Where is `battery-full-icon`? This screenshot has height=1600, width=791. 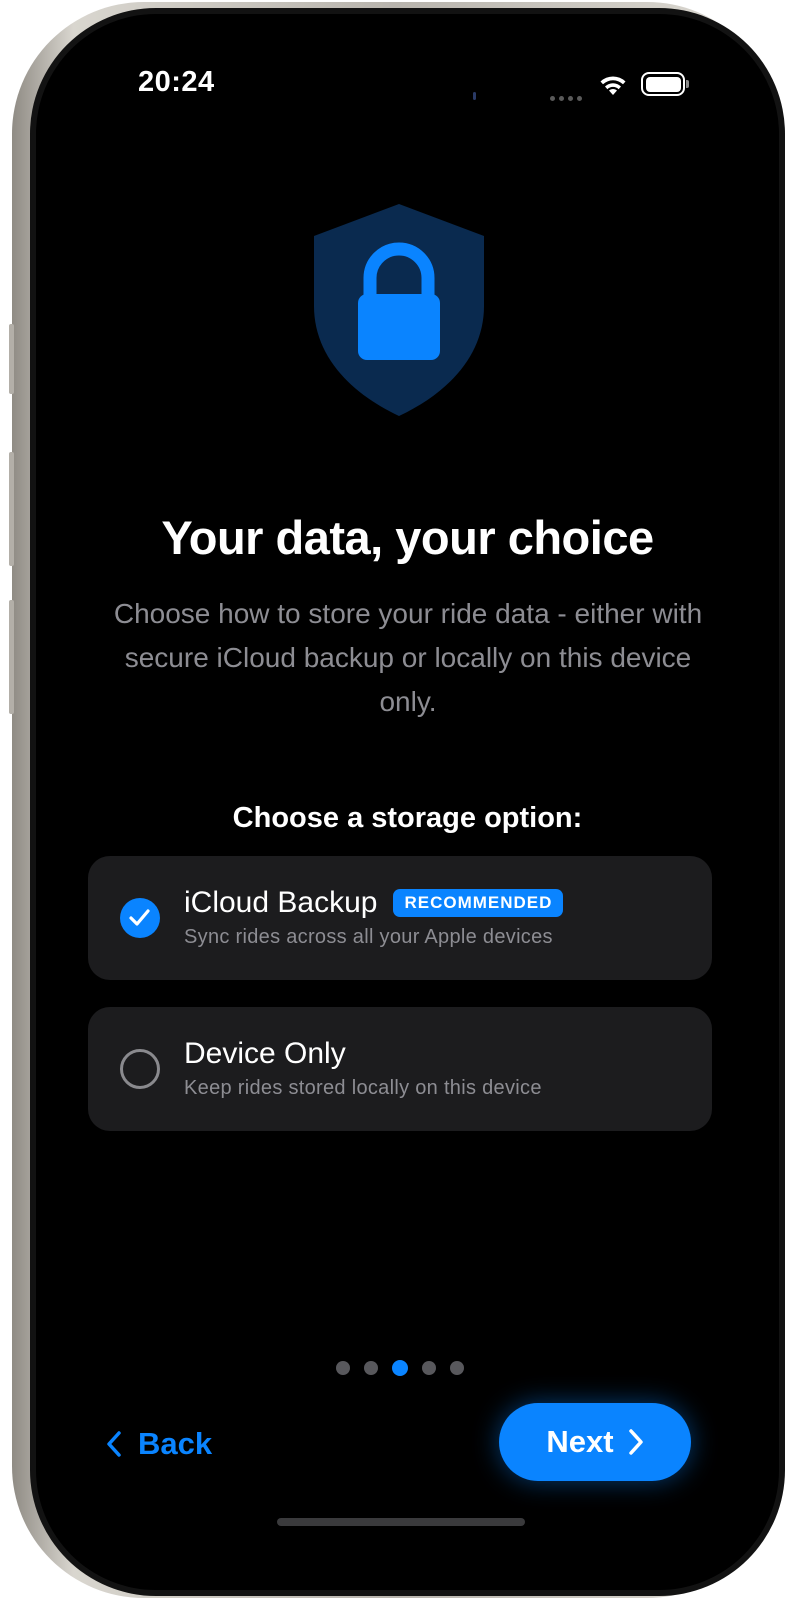 battery-full-icon is located at coordinates (665, 84).